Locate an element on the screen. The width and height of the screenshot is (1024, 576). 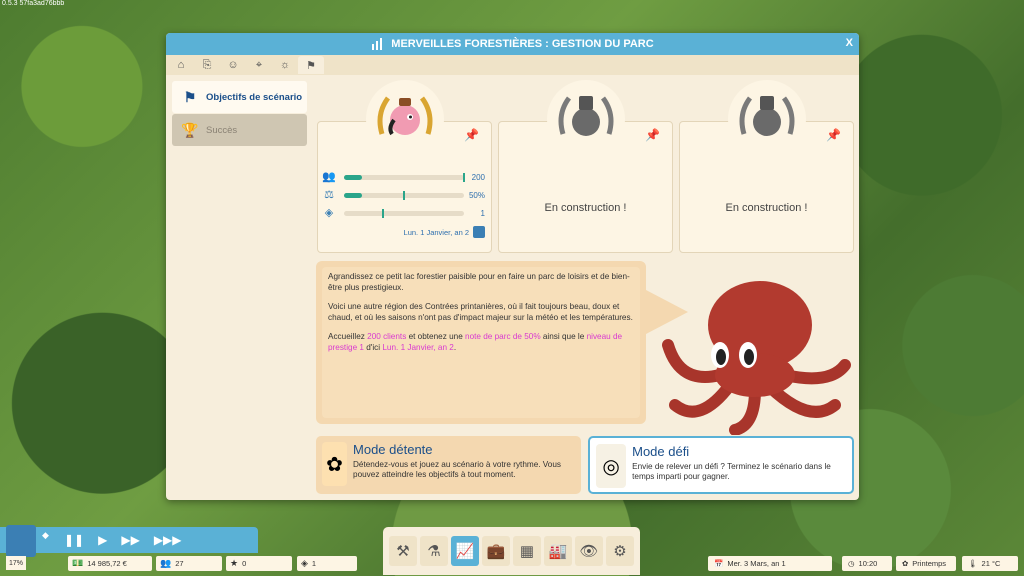
crane-icon: ⚒ is located at coordinates (403, 551).